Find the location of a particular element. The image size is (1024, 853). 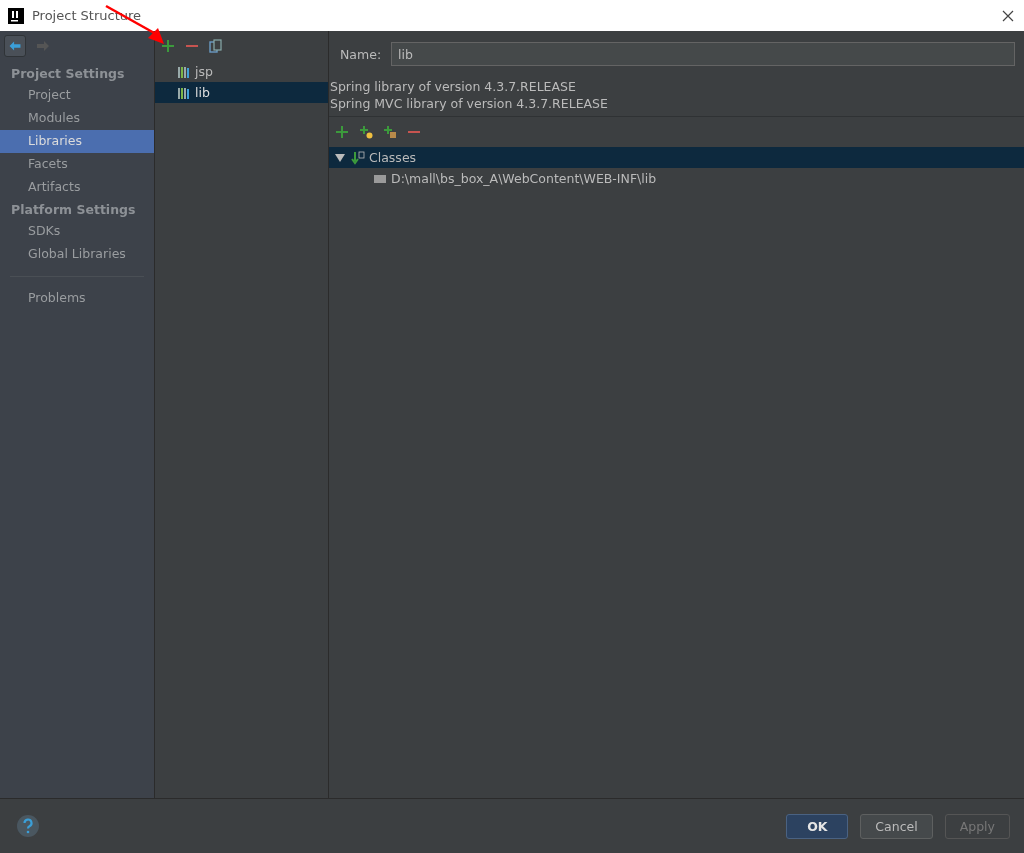

tree-row: Classes is located at coordinates (676, 157).